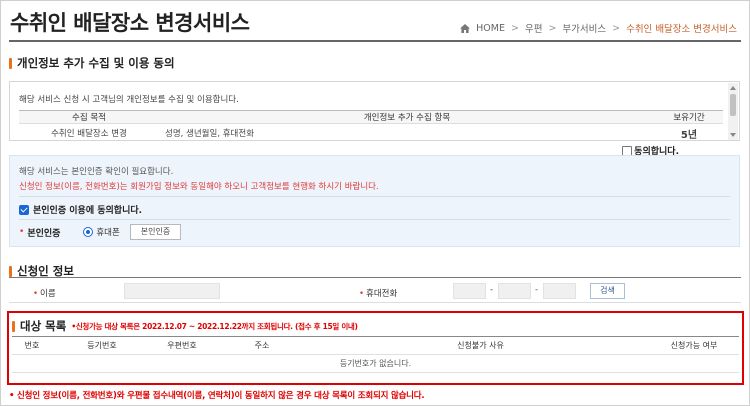 This screenshot has width=750, height=406. Describe the element at coordinates (89, 131) in the screenshot. I see `purpose-cell: 수취인 배달장소 변경` at that location.